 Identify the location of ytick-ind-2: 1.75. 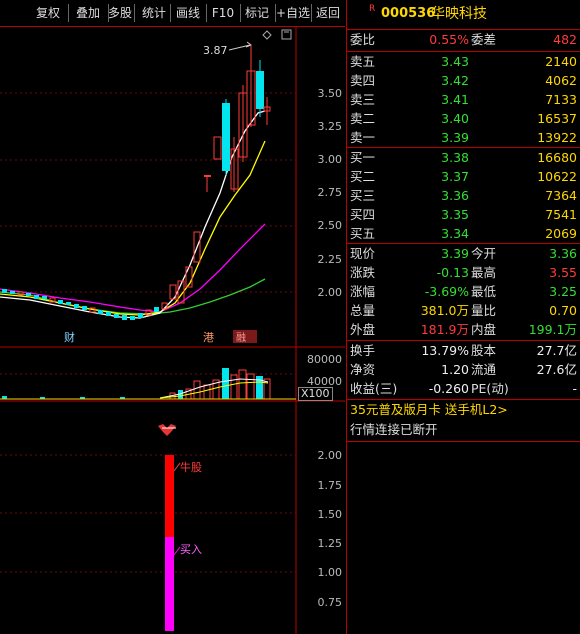
(330, 485).